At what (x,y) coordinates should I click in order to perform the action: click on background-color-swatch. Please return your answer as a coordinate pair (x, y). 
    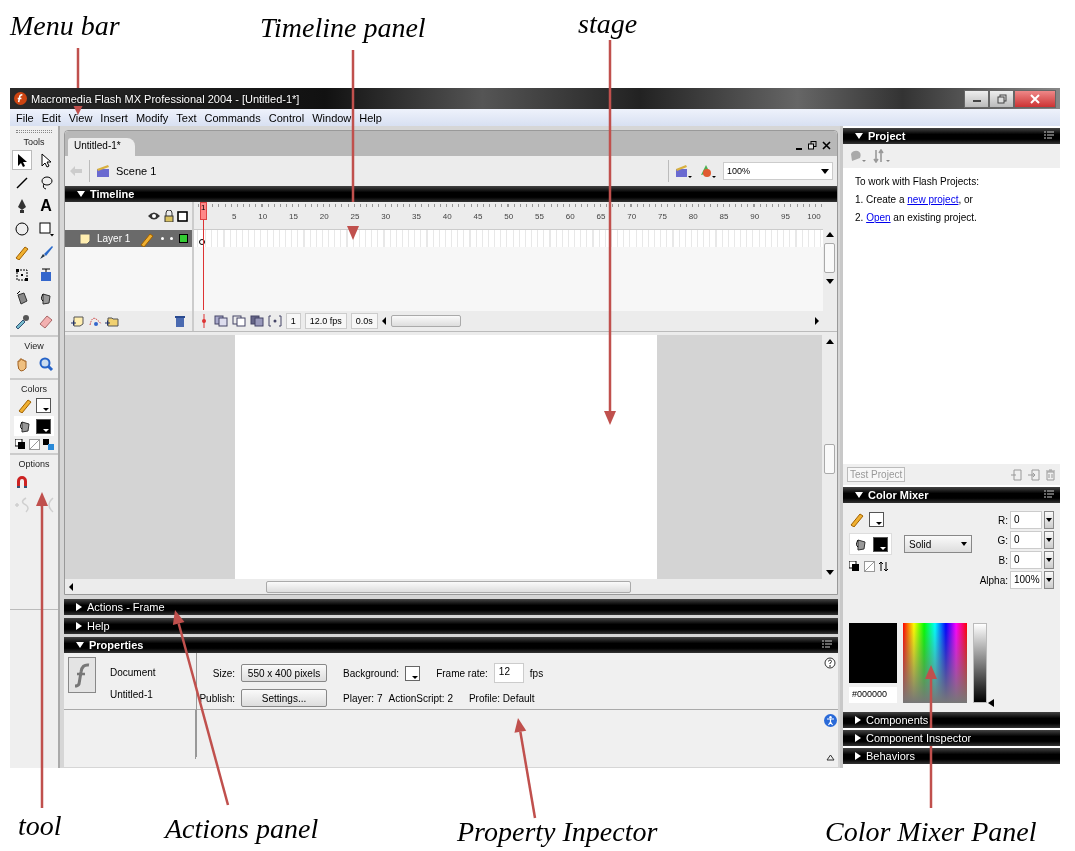
    Looking at the image, I should click on (413, 673).